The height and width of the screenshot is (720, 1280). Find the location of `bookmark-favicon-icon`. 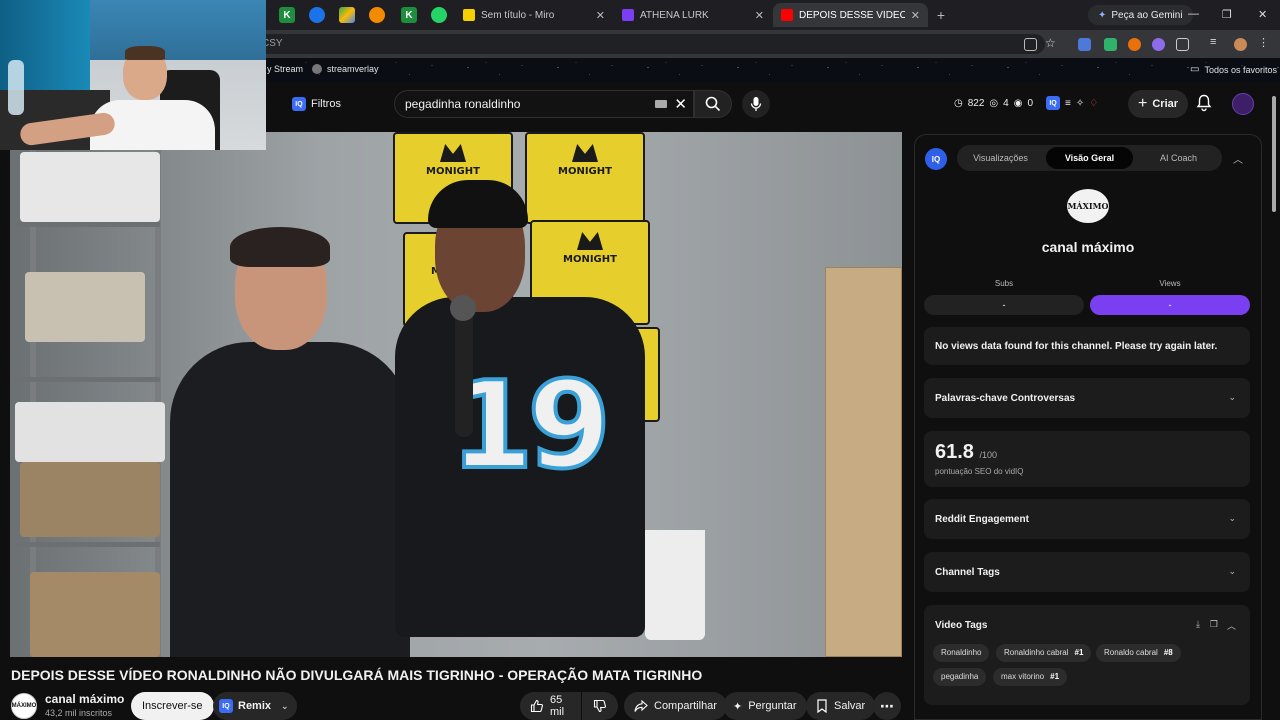

bookmark-favicon-icon is located at coordinates (317, 69).